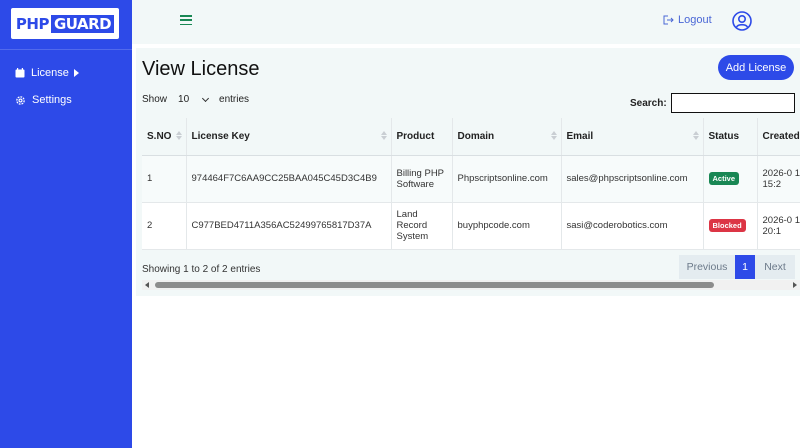 This screenshot has height=448, width=800. I want to click on column-header-created-at: Created At, so click(778, 137).